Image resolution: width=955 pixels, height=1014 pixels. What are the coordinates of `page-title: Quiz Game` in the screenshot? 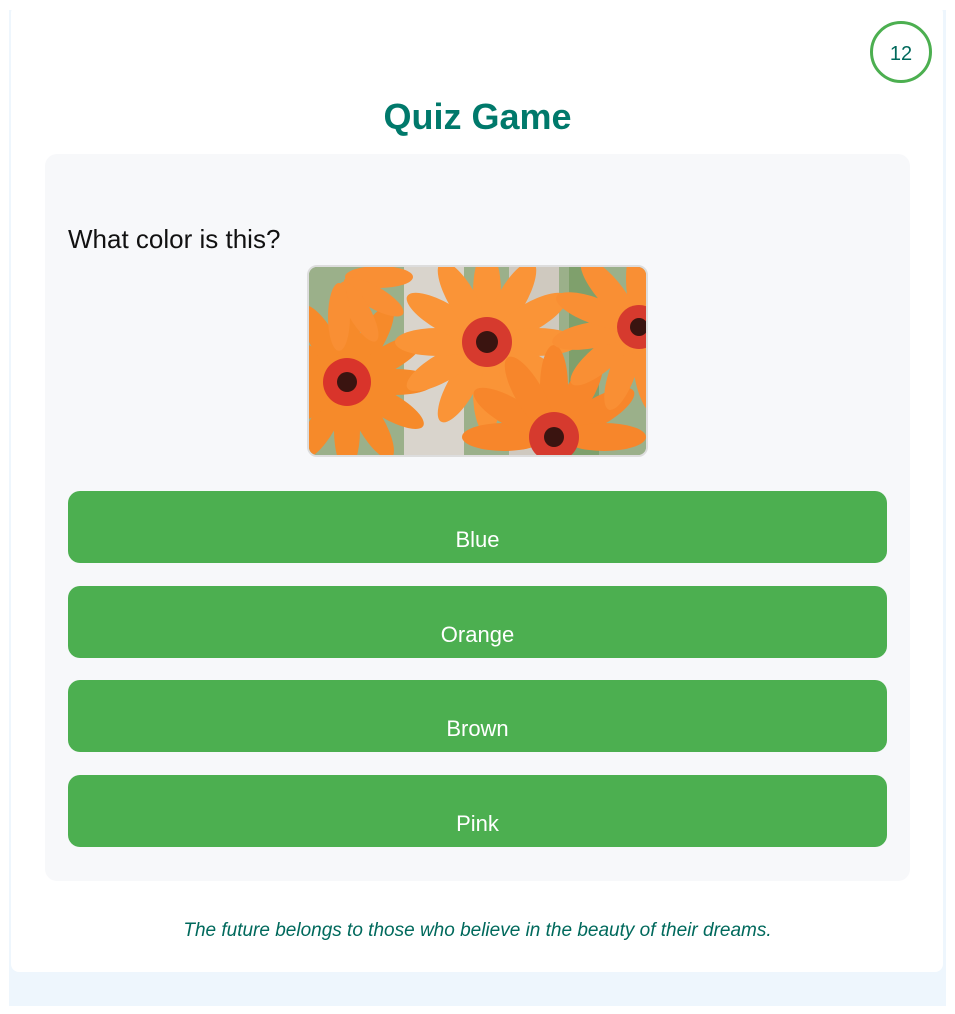 It's located at (477, 116).